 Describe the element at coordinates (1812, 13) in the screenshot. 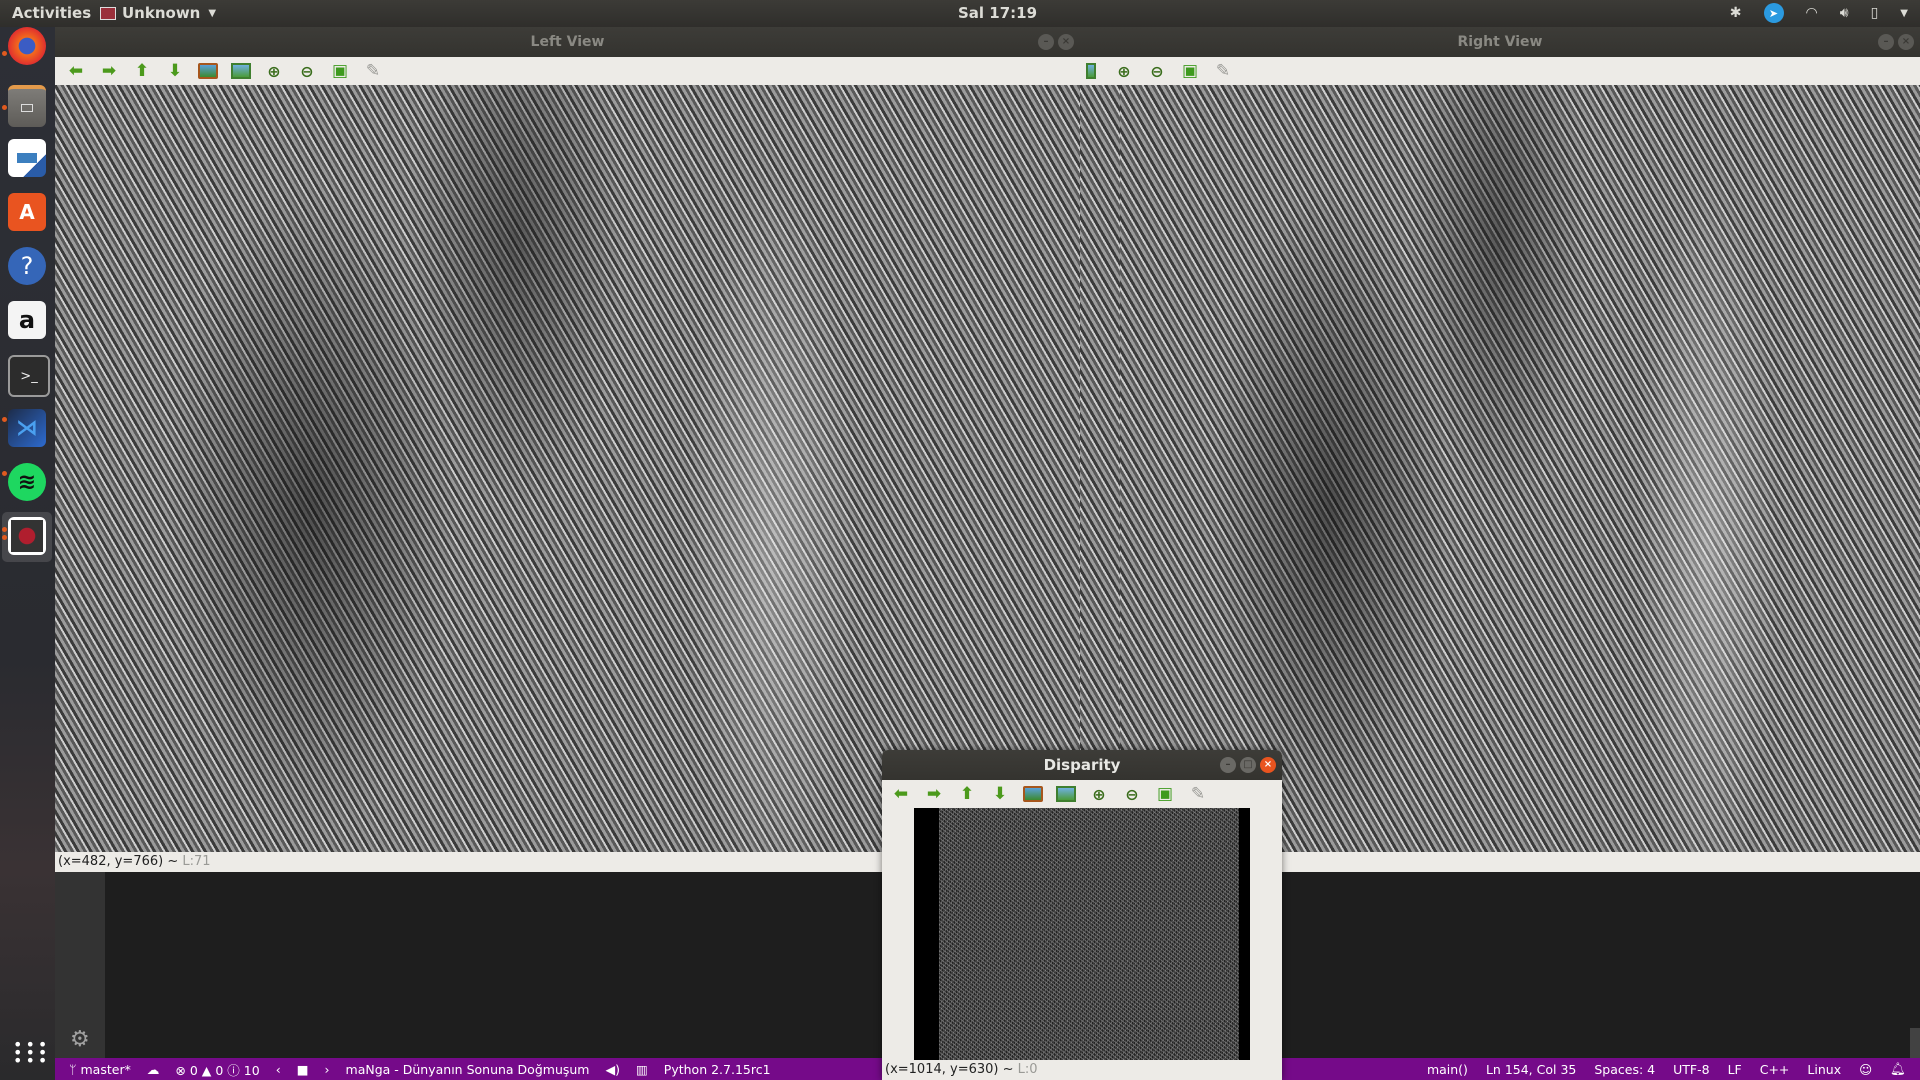

I see `wifi-icon: ◠` at that location.